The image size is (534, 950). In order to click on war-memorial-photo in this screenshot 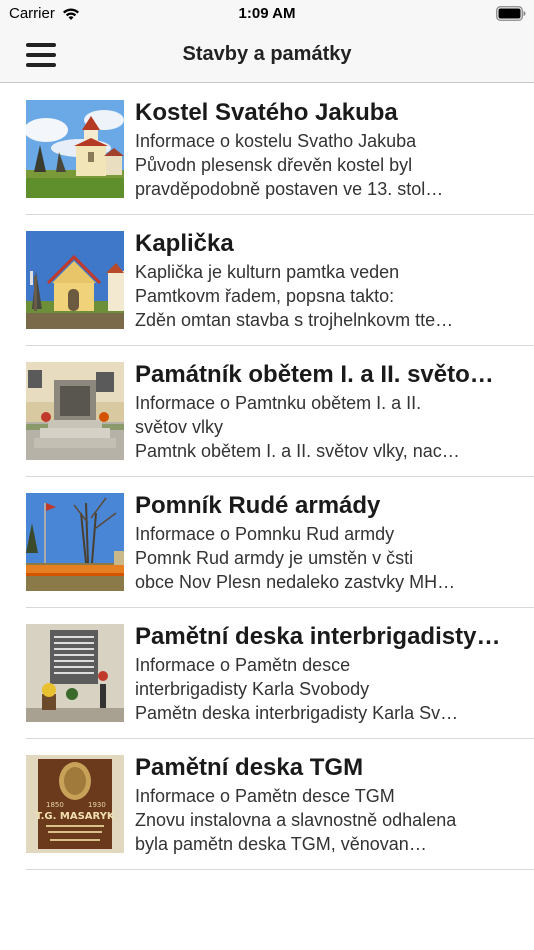, I will do `click(75, 411)`.